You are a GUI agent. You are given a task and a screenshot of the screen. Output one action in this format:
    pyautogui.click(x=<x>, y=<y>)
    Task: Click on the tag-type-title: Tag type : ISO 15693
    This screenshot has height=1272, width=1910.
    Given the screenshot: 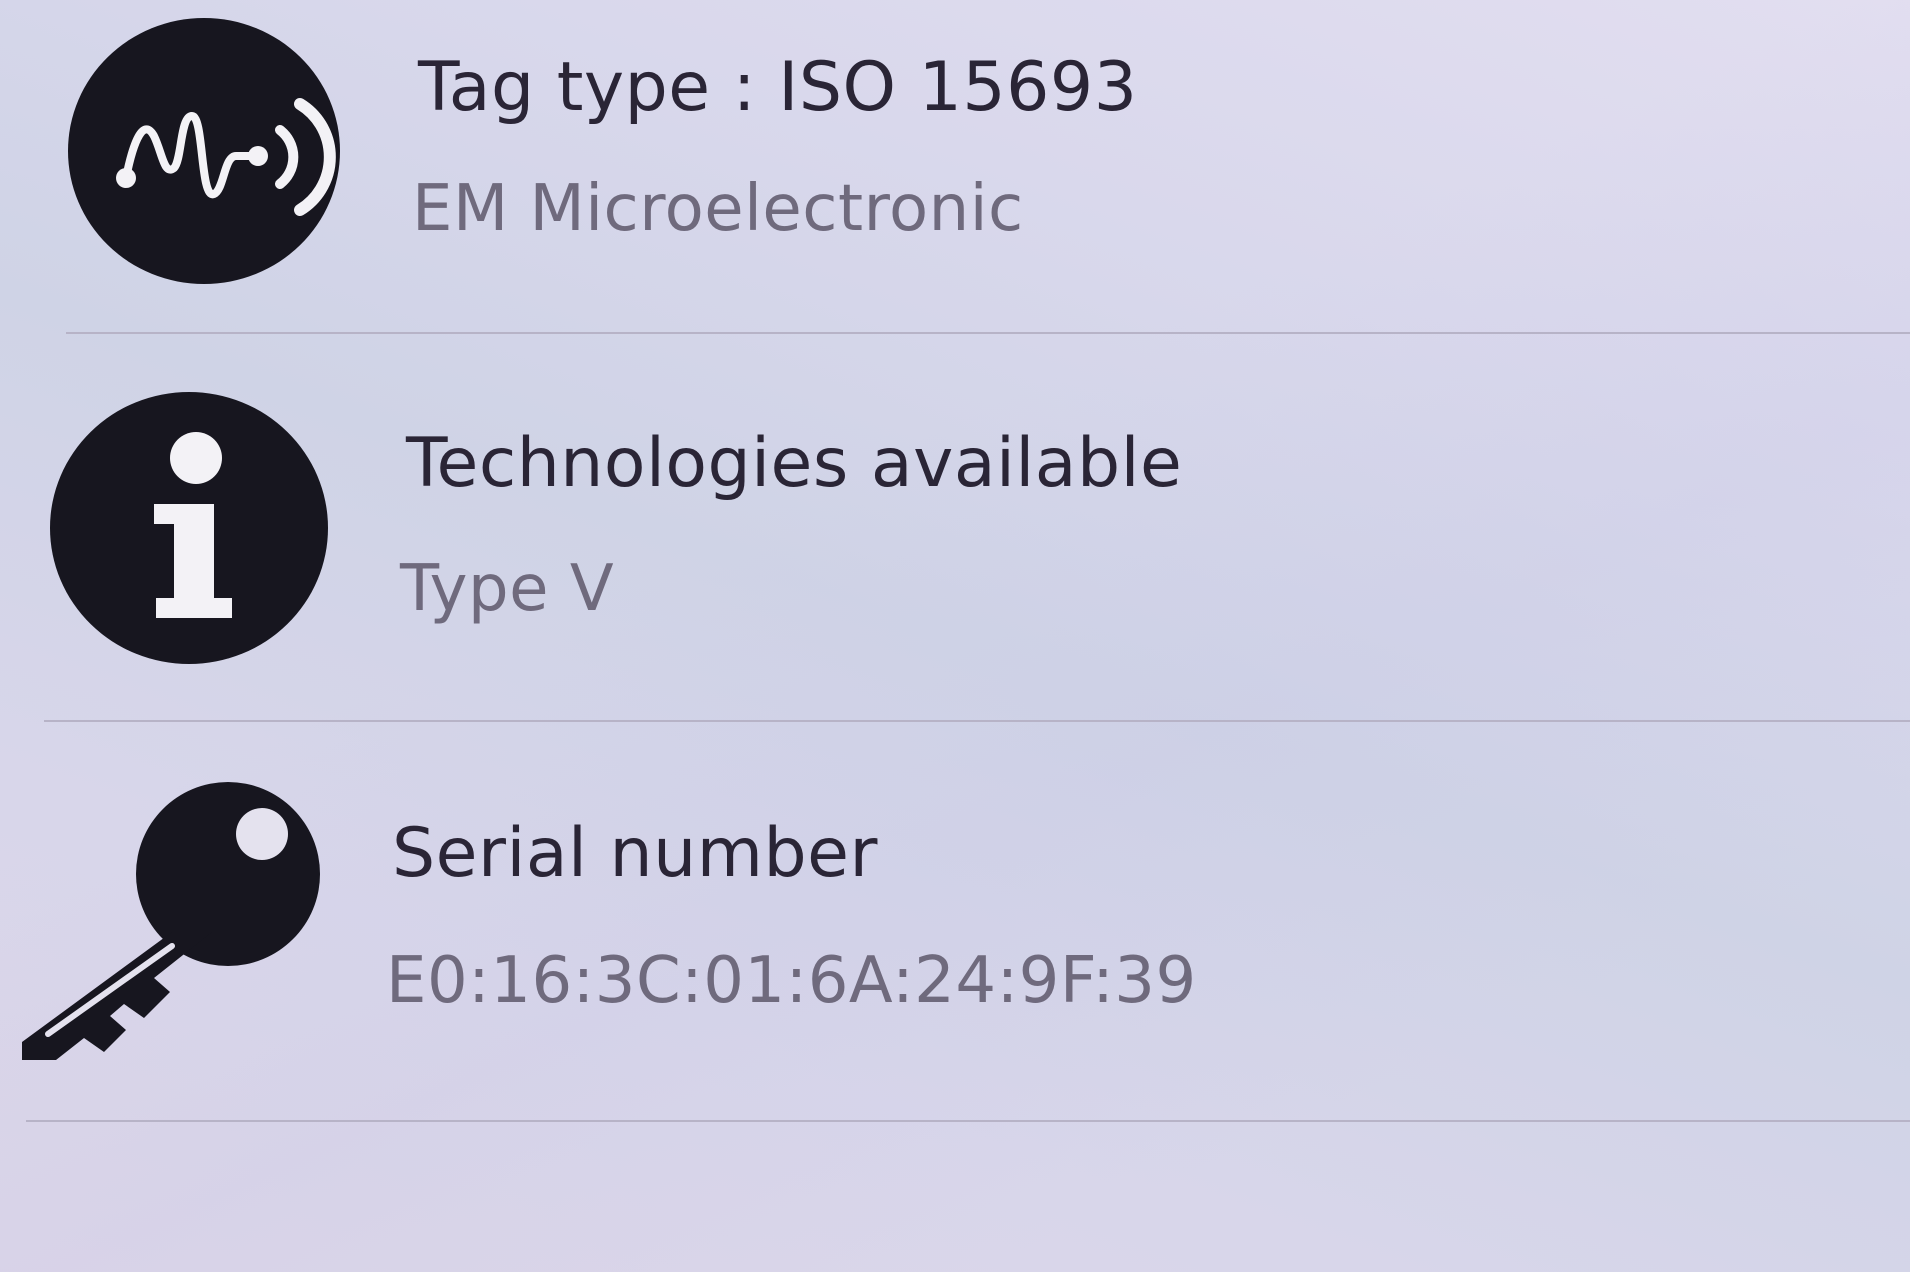 What is the action you would take?
    pyautogui.click(x=778, y=87)
    